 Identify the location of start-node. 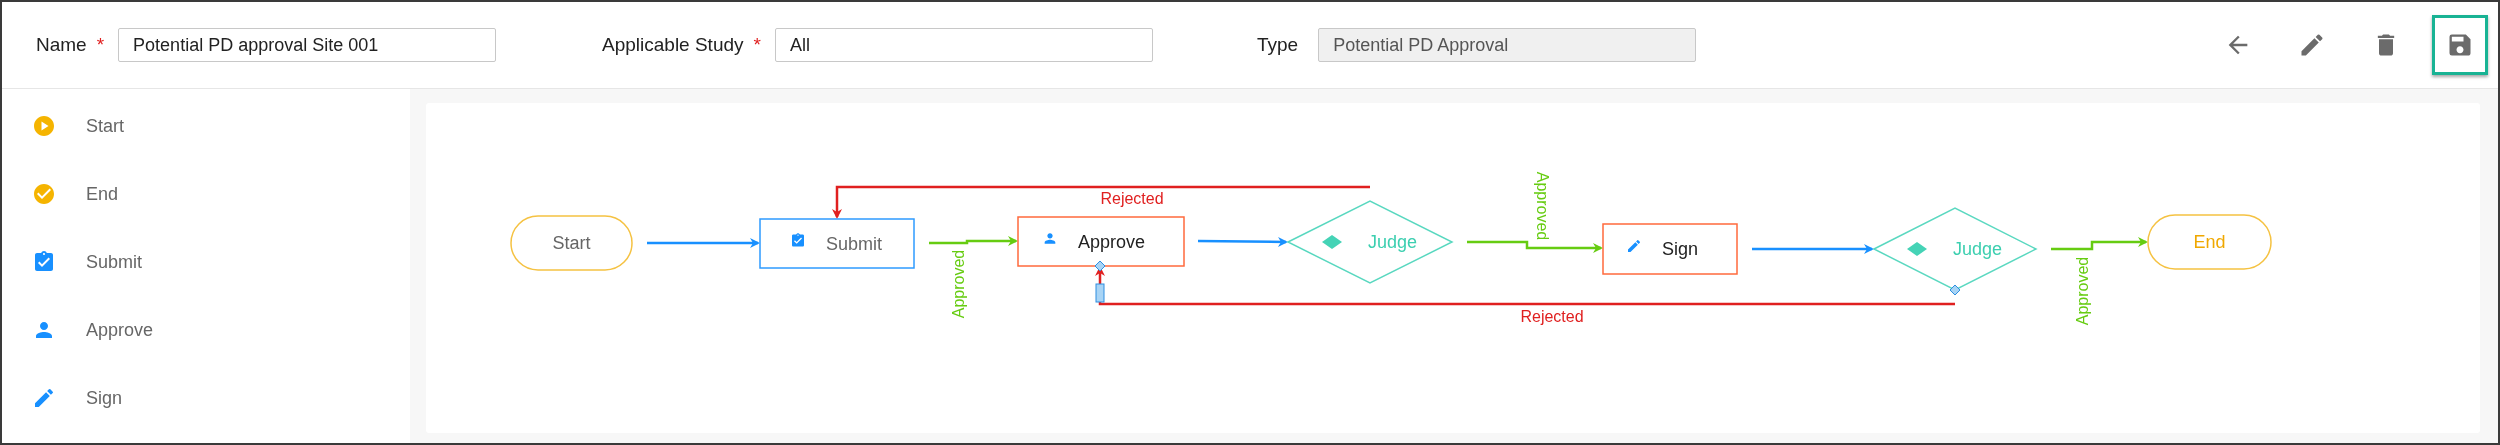
(571, 243).